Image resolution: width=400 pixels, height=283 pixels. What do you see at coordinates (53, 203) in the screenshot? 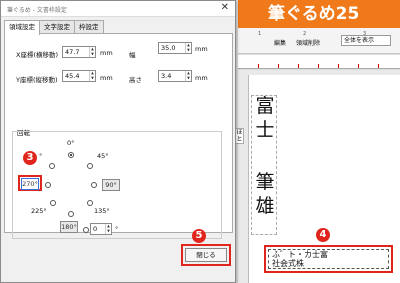
I see `radio-225-deg` at bounding box center [53, 203].